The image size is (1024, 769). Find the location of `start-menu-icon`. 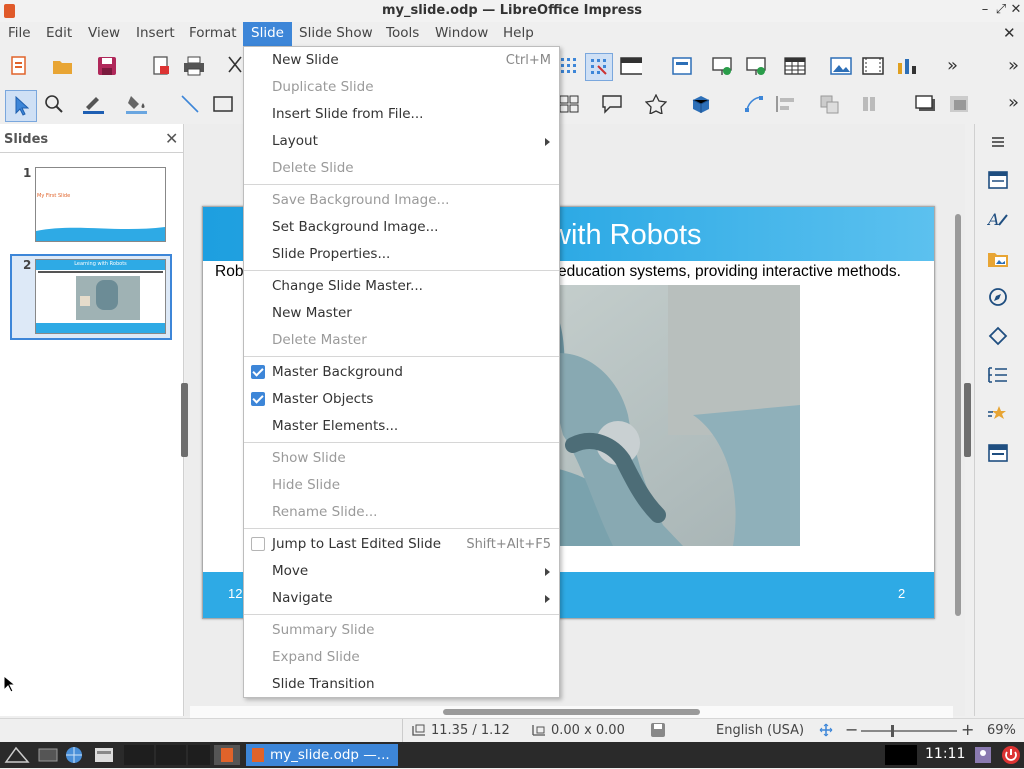

start-menu-icon is located at coordinates (17, 757).